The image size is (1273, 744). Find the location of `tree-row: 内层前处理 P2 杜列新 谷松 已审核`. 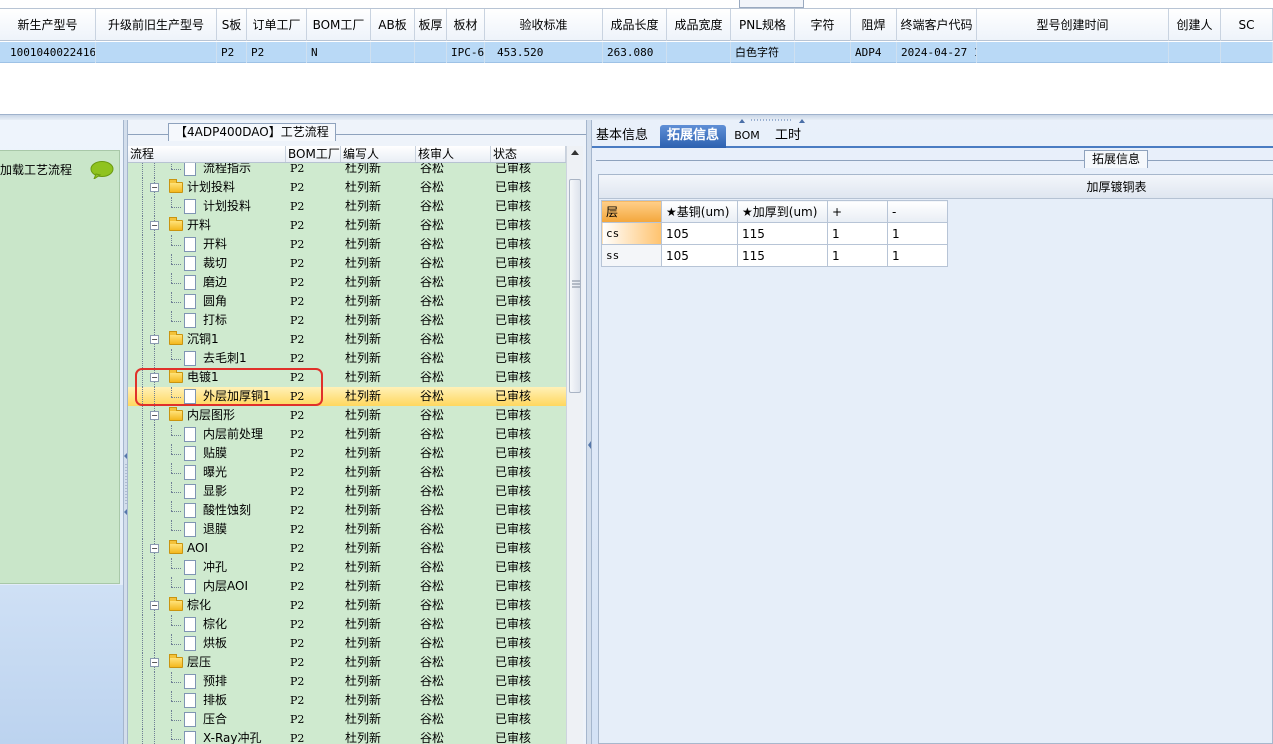

tree-row: 内层前处理 P2 杜列新 谷松 已审核 is located at coordinates (347, 434).